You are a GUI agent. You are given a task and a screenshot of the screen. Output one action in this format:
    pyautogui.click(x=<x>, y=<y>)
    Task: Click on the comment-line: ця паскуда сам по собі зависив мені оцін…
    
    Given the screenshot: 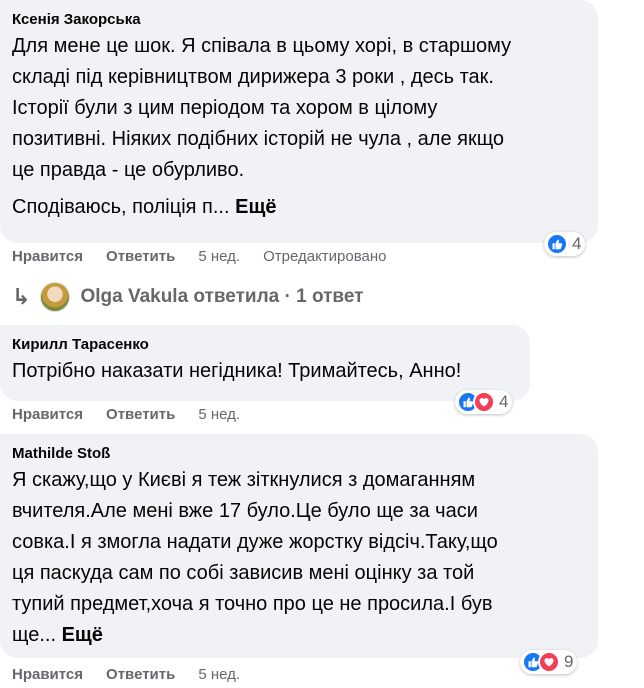 What is the action you would take?
    pyautogui.click(x=243, y=573)
    